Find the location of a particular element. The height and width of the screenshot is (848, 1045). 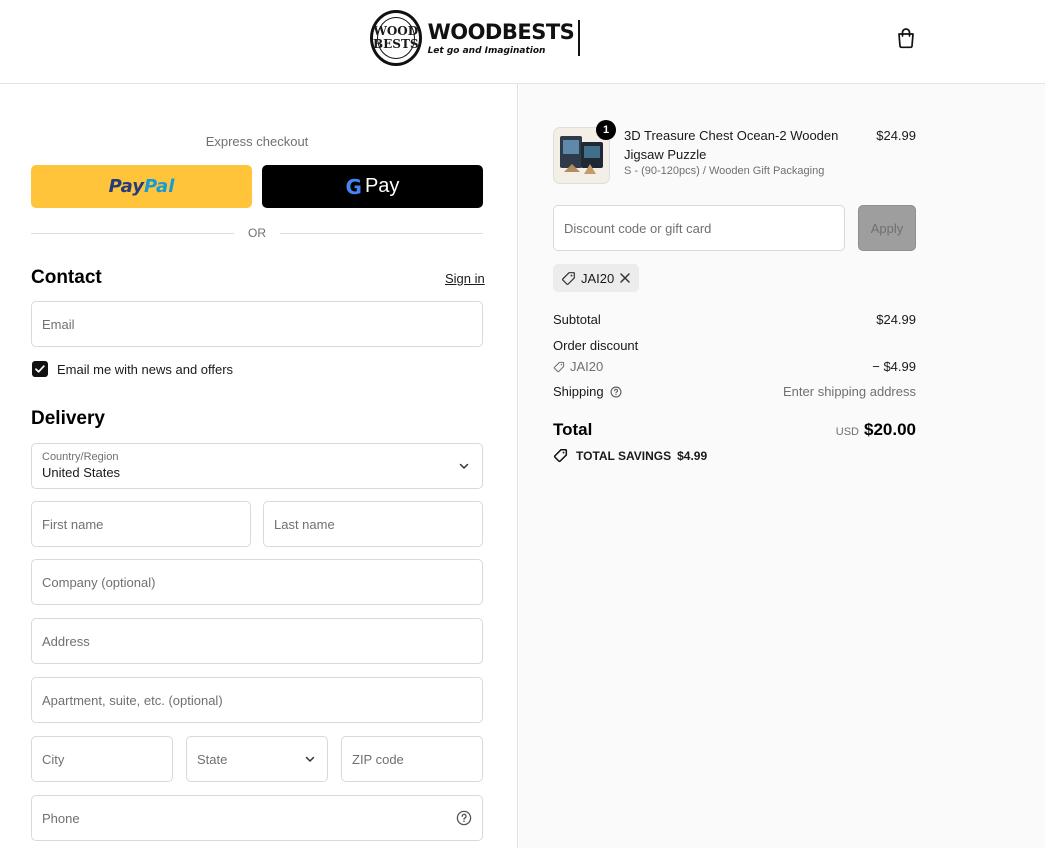

discount-code-input: Discount code or gift card is located at coordinates (699, 228).